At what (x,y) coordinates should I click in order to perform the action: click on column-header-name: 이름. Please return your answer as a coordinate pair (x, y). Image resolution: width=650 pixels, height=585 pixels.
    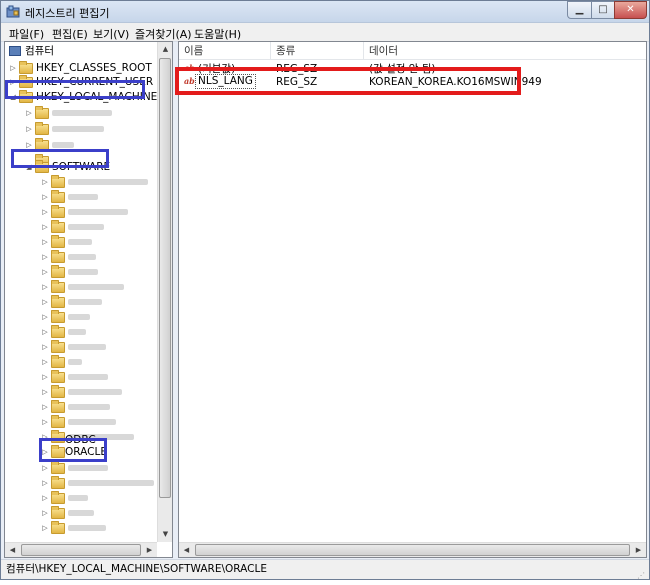
    Looking at the image, I should click on (225, 51).